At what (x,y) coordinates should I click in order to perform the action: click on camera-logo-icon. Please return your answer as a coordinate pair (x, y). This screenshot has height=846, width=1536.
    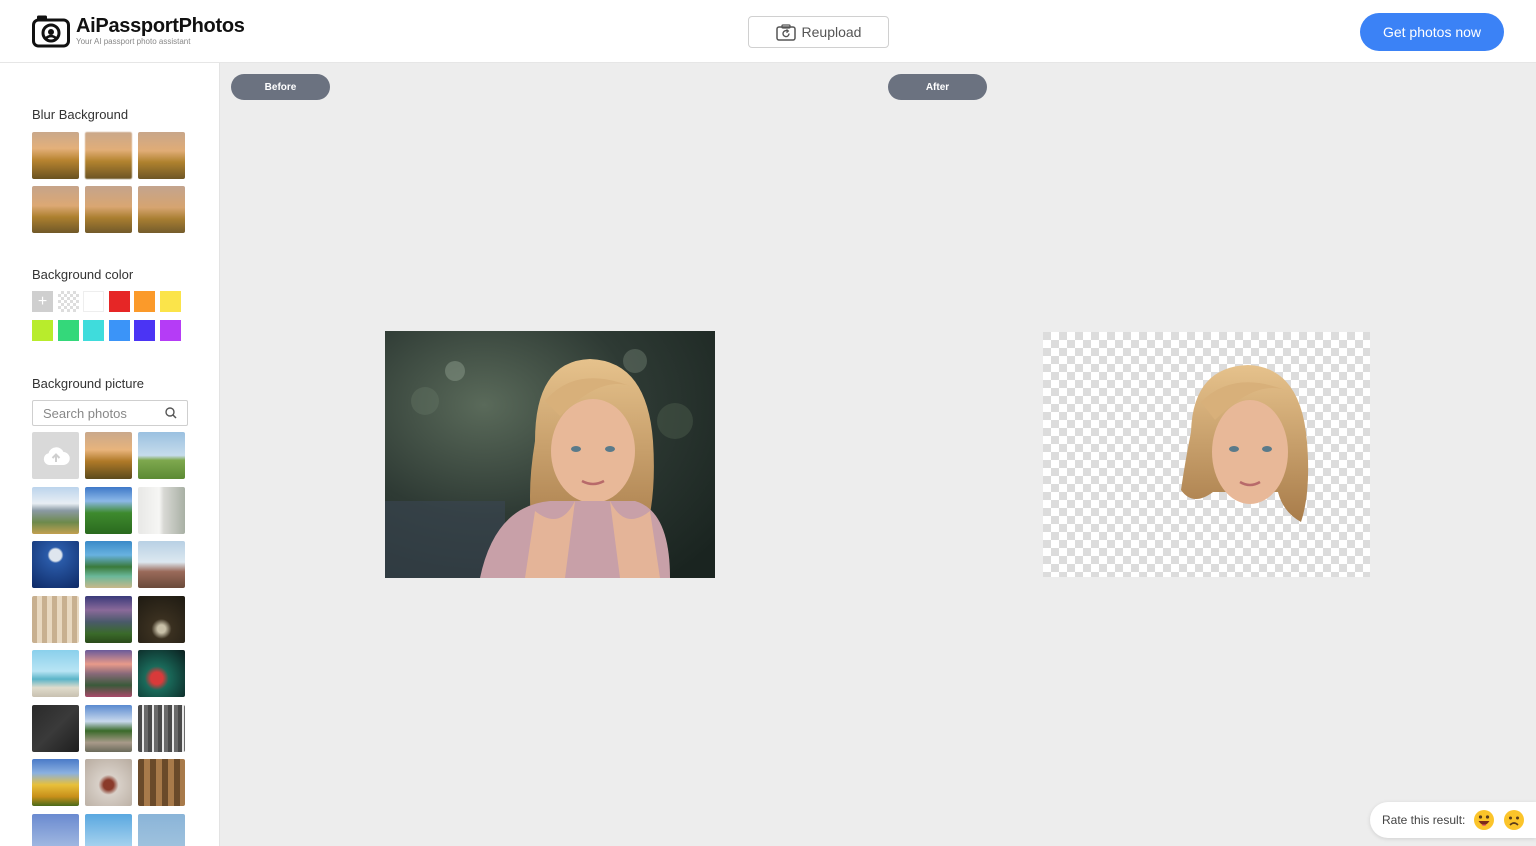
    Looking at the image, I should click on (51, 31).